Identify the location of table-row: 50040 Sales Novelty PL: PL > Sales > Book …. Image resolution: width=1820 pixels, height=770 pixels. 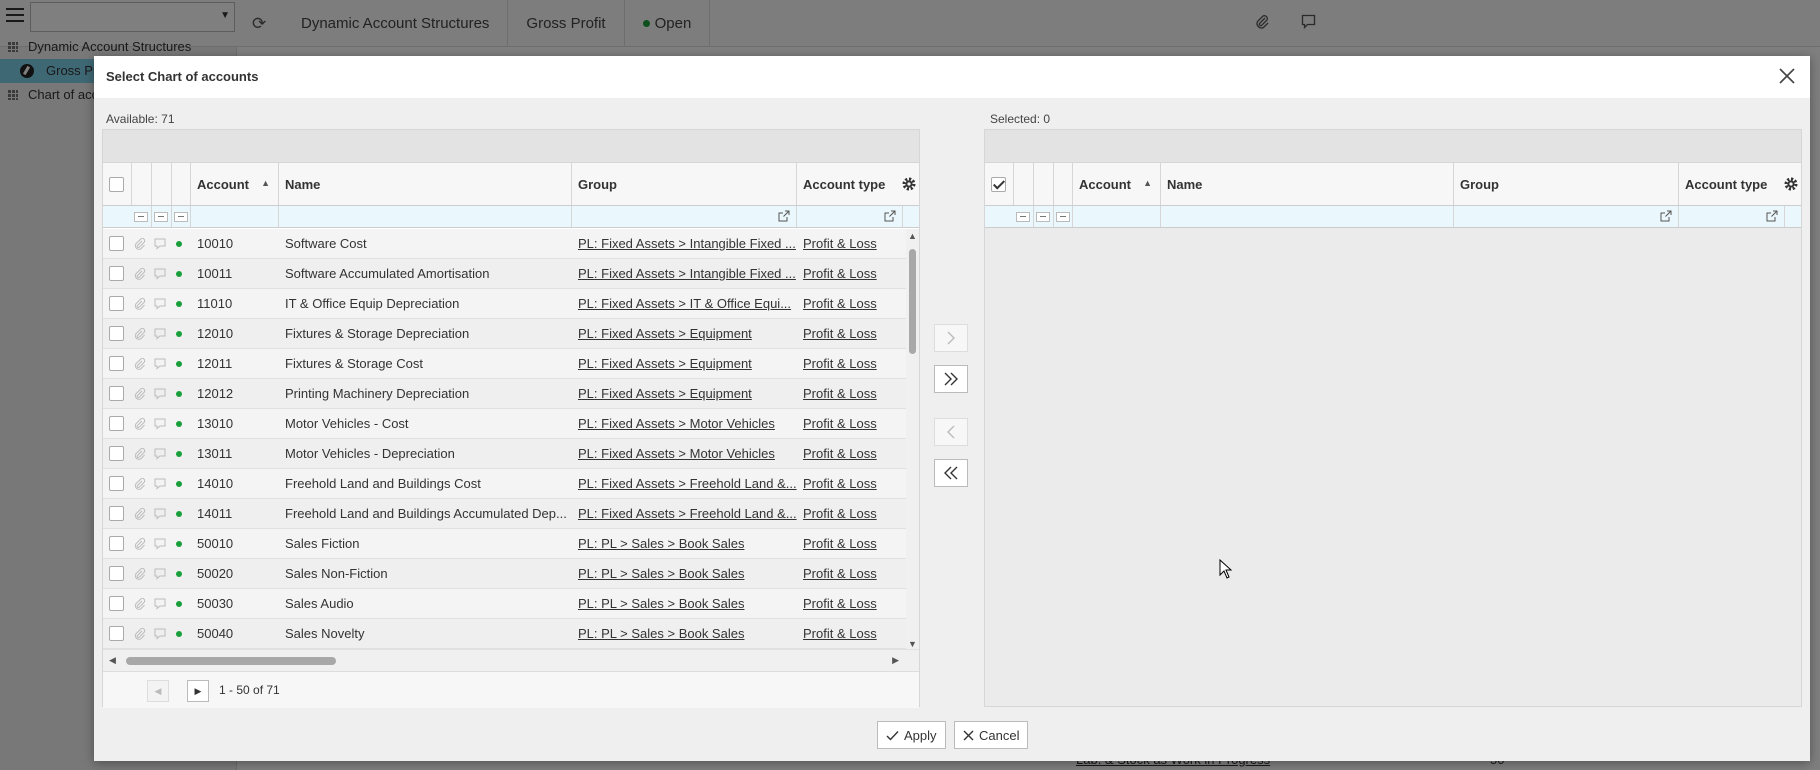
(504, 634).